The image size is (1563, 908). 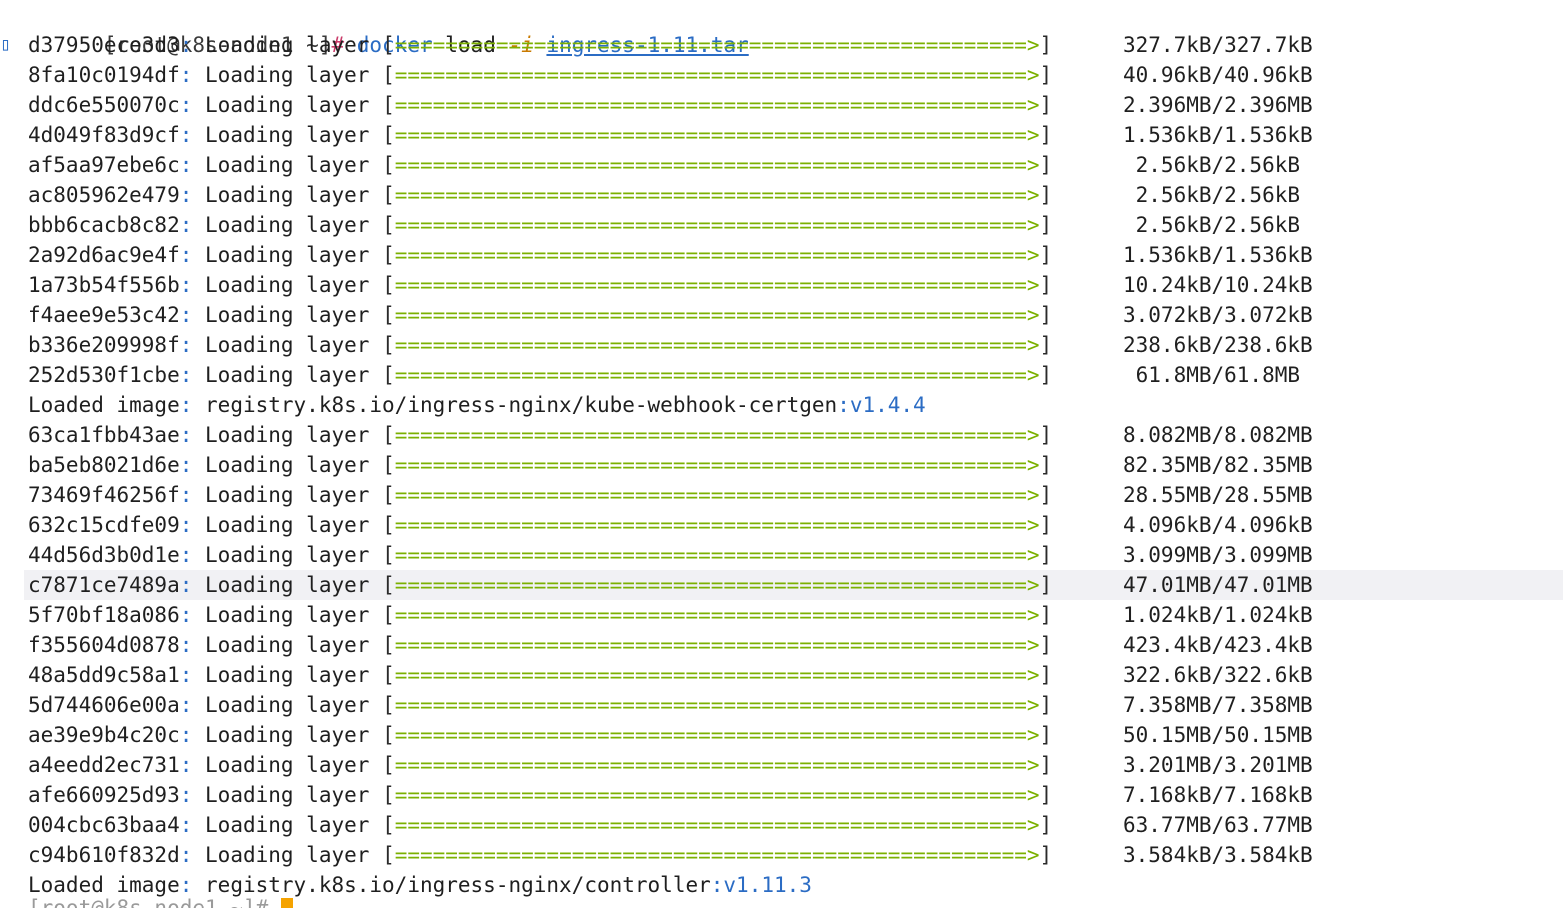 What do you see at coordinates (104, 225) in the screenshot?
I see `layer-id: bbb6cacb8c82` at bounding box center [104, 225].